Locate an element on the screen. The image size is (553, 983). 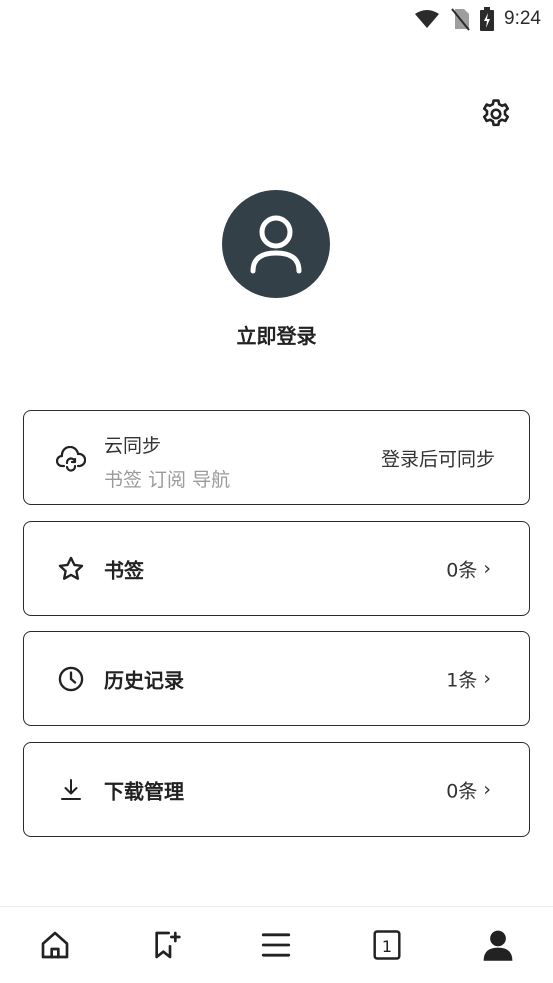
cloud-sync-icon is located at coordinates (71, 459).